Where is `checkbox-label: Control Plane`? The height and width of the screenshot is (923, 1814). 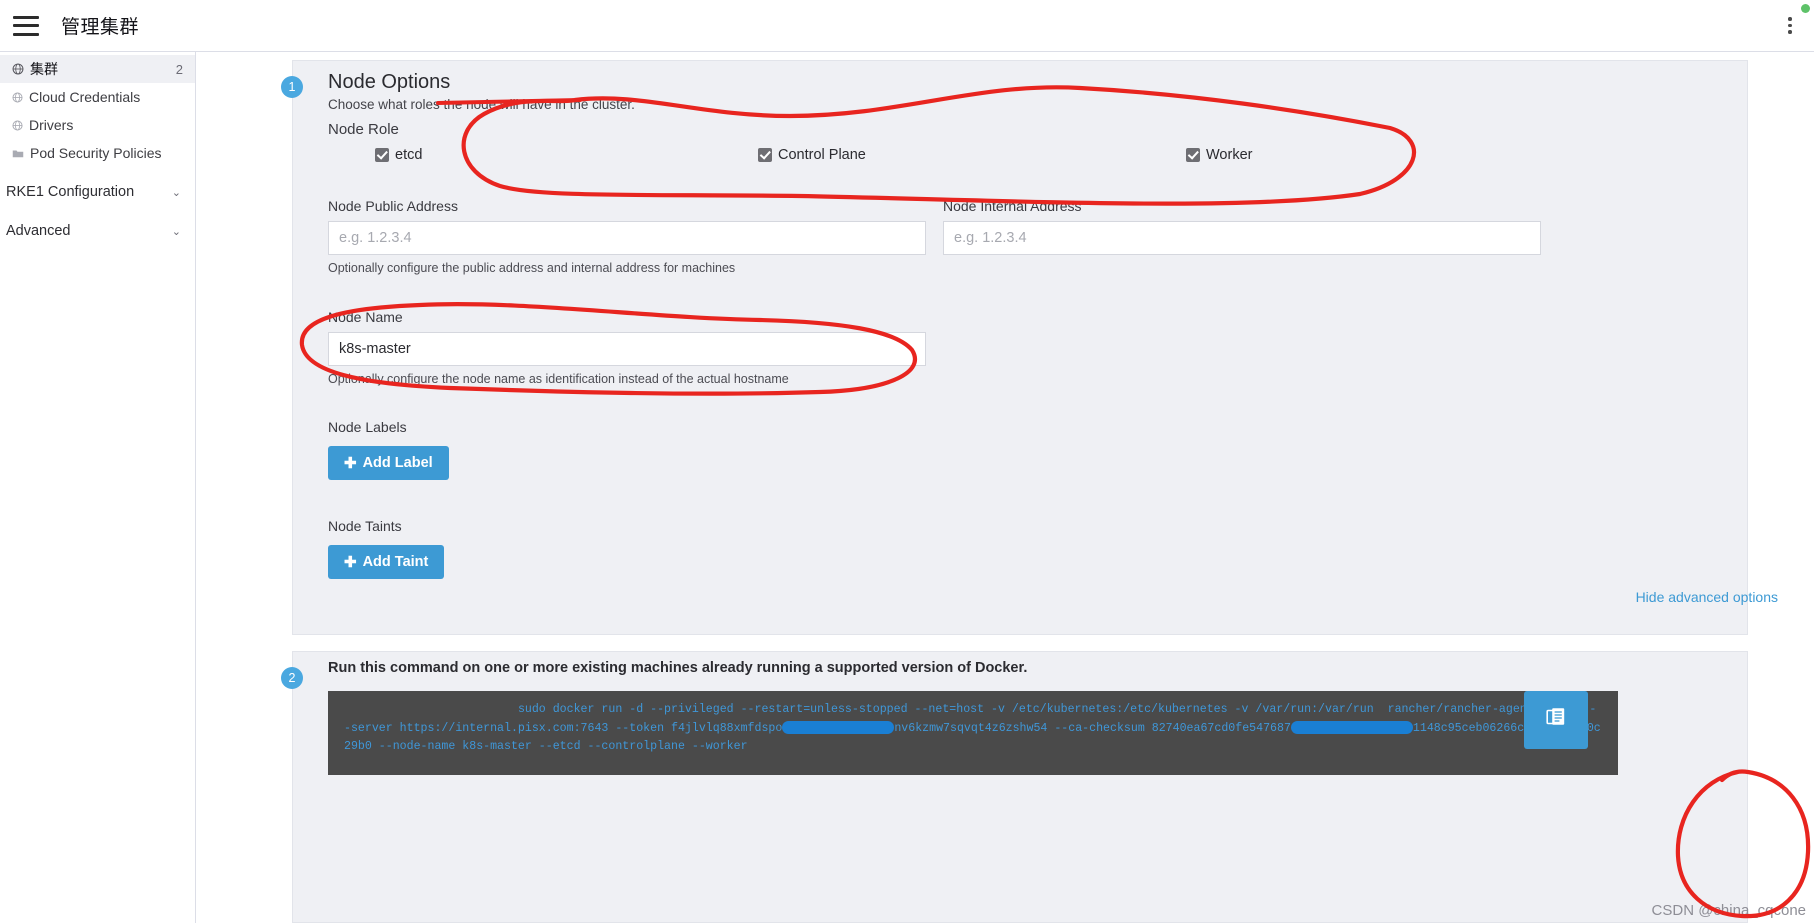
checkbox-label: Control Plane is located at coordinates (822, 155).